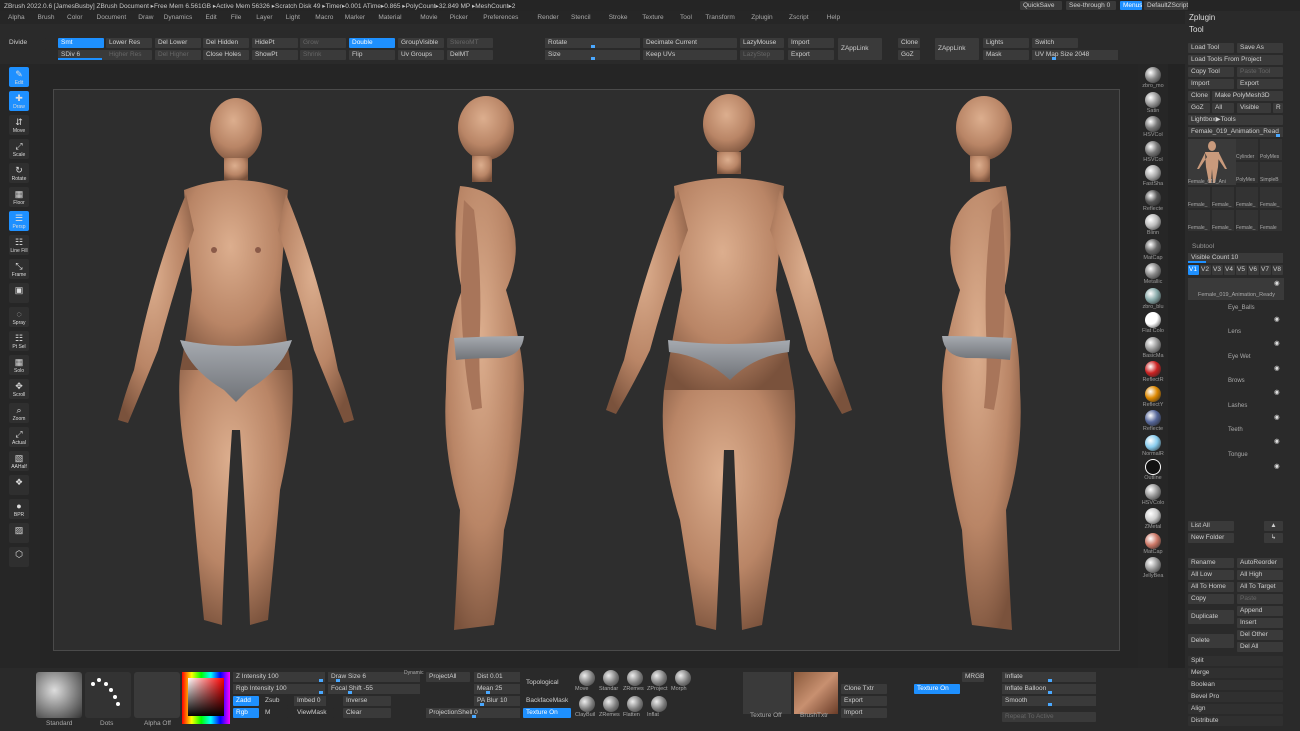 This screenshot has height=731, width=1300. What do you see at coordinates (1055, 43) in the screenshot?
I see `switch-button: Switch` at bounding box center [1055, 43].